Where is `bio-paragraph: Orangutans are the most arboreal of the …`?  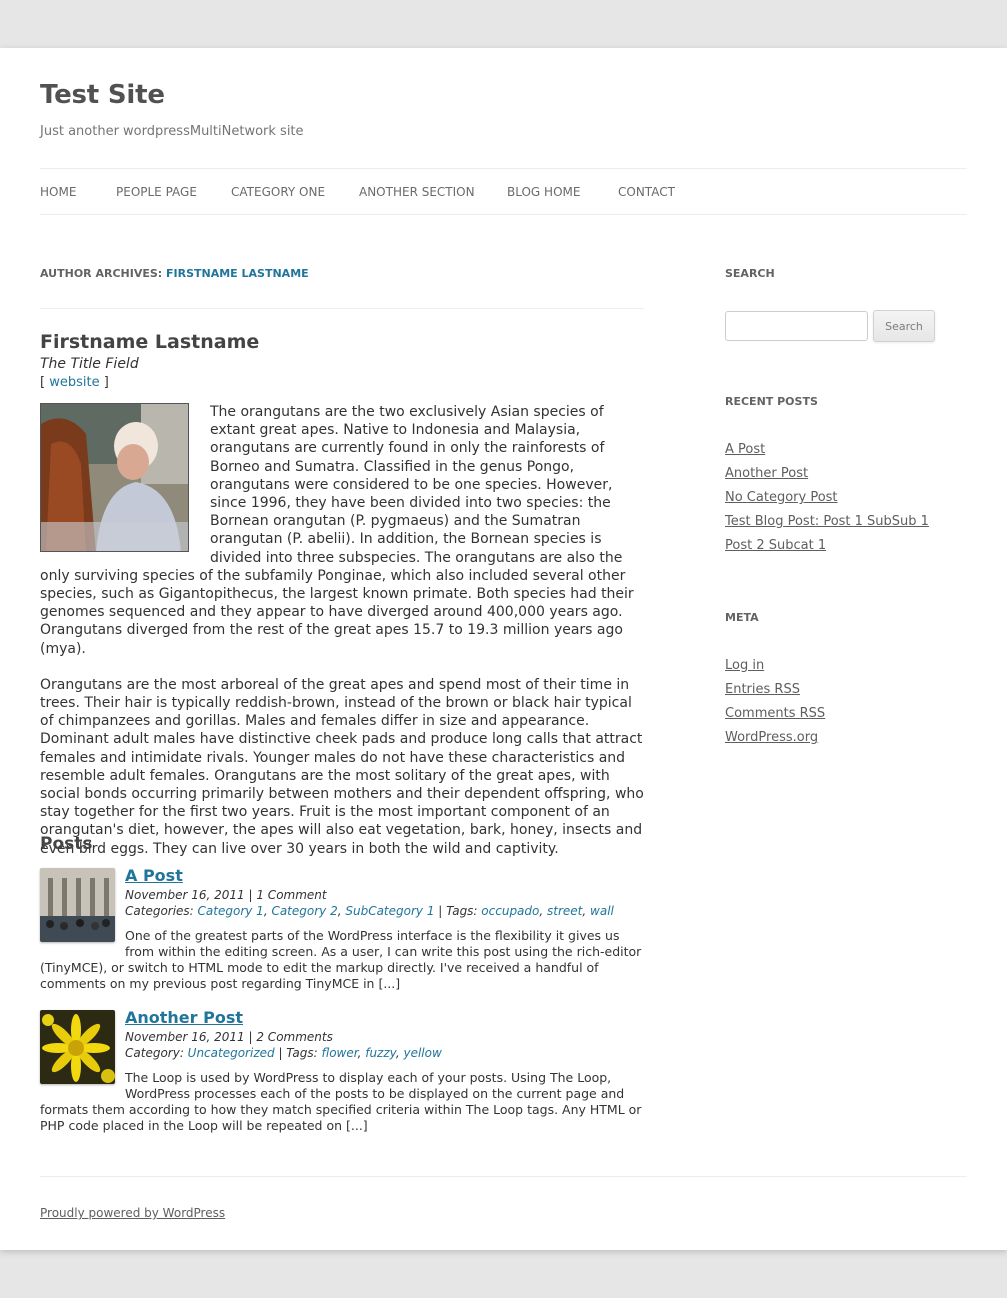 bio-paragraph: Orangutans are the most arboreal of the … is located at coordinates (342, 766).